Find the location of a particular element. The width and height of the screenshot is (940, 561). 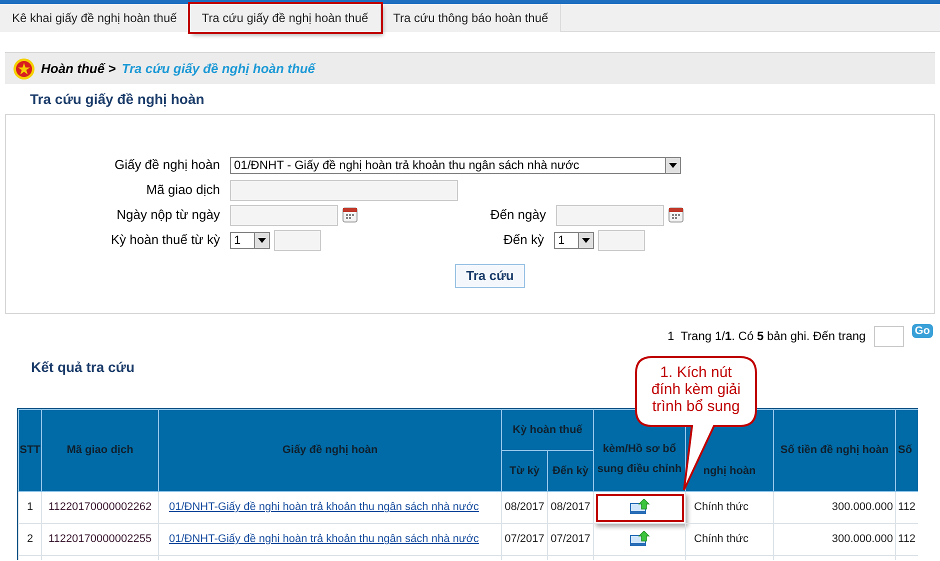

column-header: Kỳ hoàn thuế is located at coordinates (548, 430).